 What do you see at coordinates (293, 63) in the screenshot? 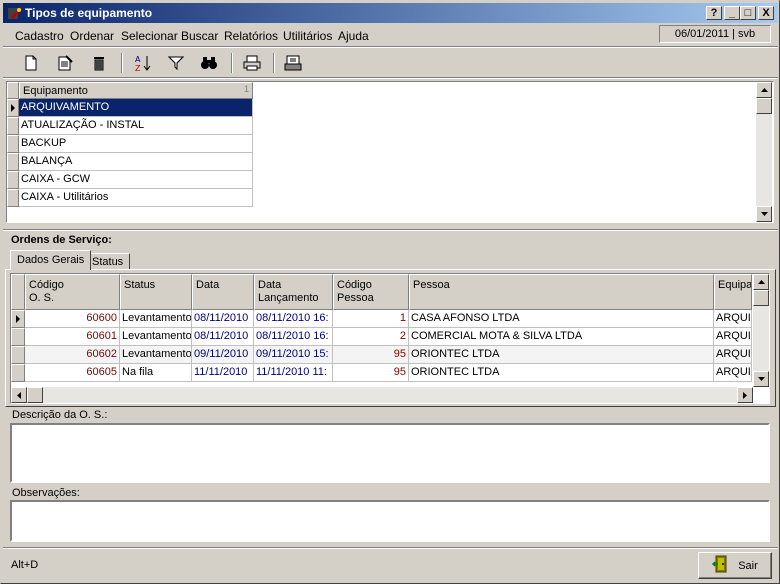
I see `export-icon` at bounding box center [293, 63].